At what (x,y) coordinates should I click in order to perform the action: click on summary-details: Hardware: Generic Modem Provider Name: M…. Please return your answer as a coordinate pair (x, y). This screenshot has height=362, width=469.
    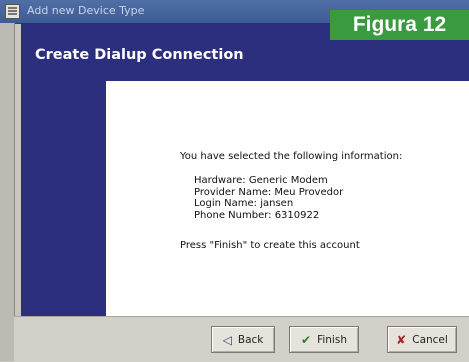
    Looking at the image, I should click on (268, 198).